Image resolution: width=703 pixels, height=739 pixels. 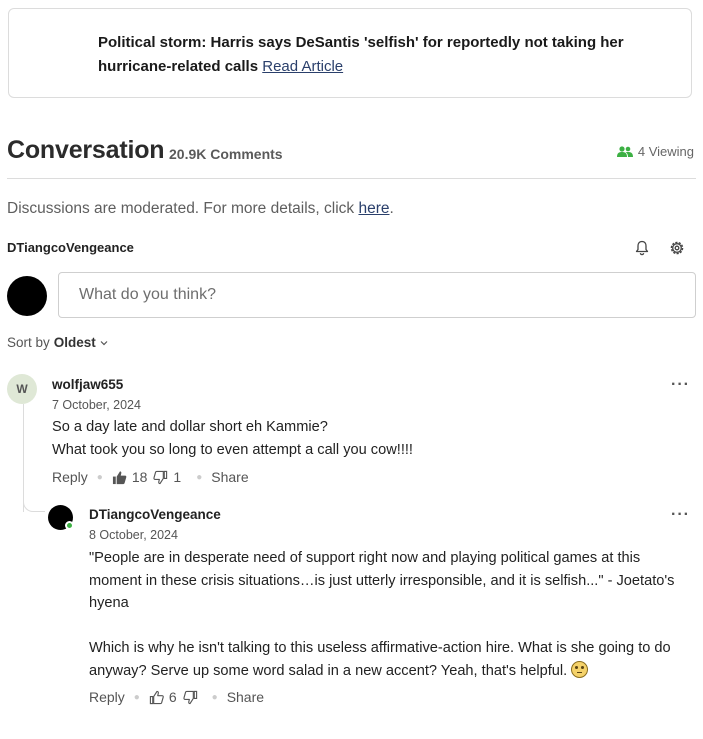 What do you see at coordinates (34, 504) in the screenshot?
I see `thread-connector` at bounding box center [34, 504].